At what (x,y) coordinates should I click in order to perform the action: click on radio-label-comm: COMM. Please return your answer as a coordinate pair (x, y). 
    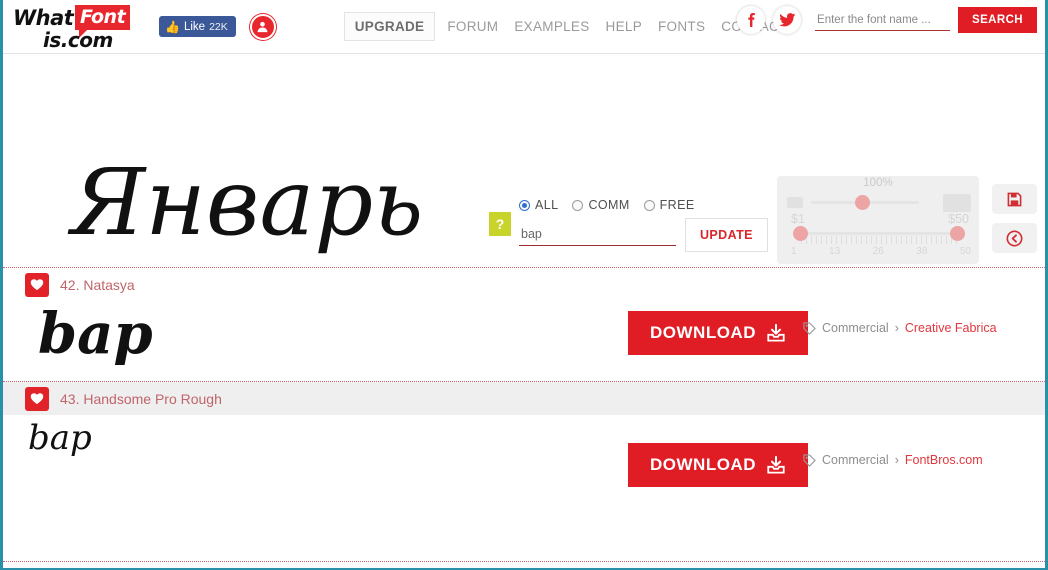
    Looking at the image, I should click on (609, 205).